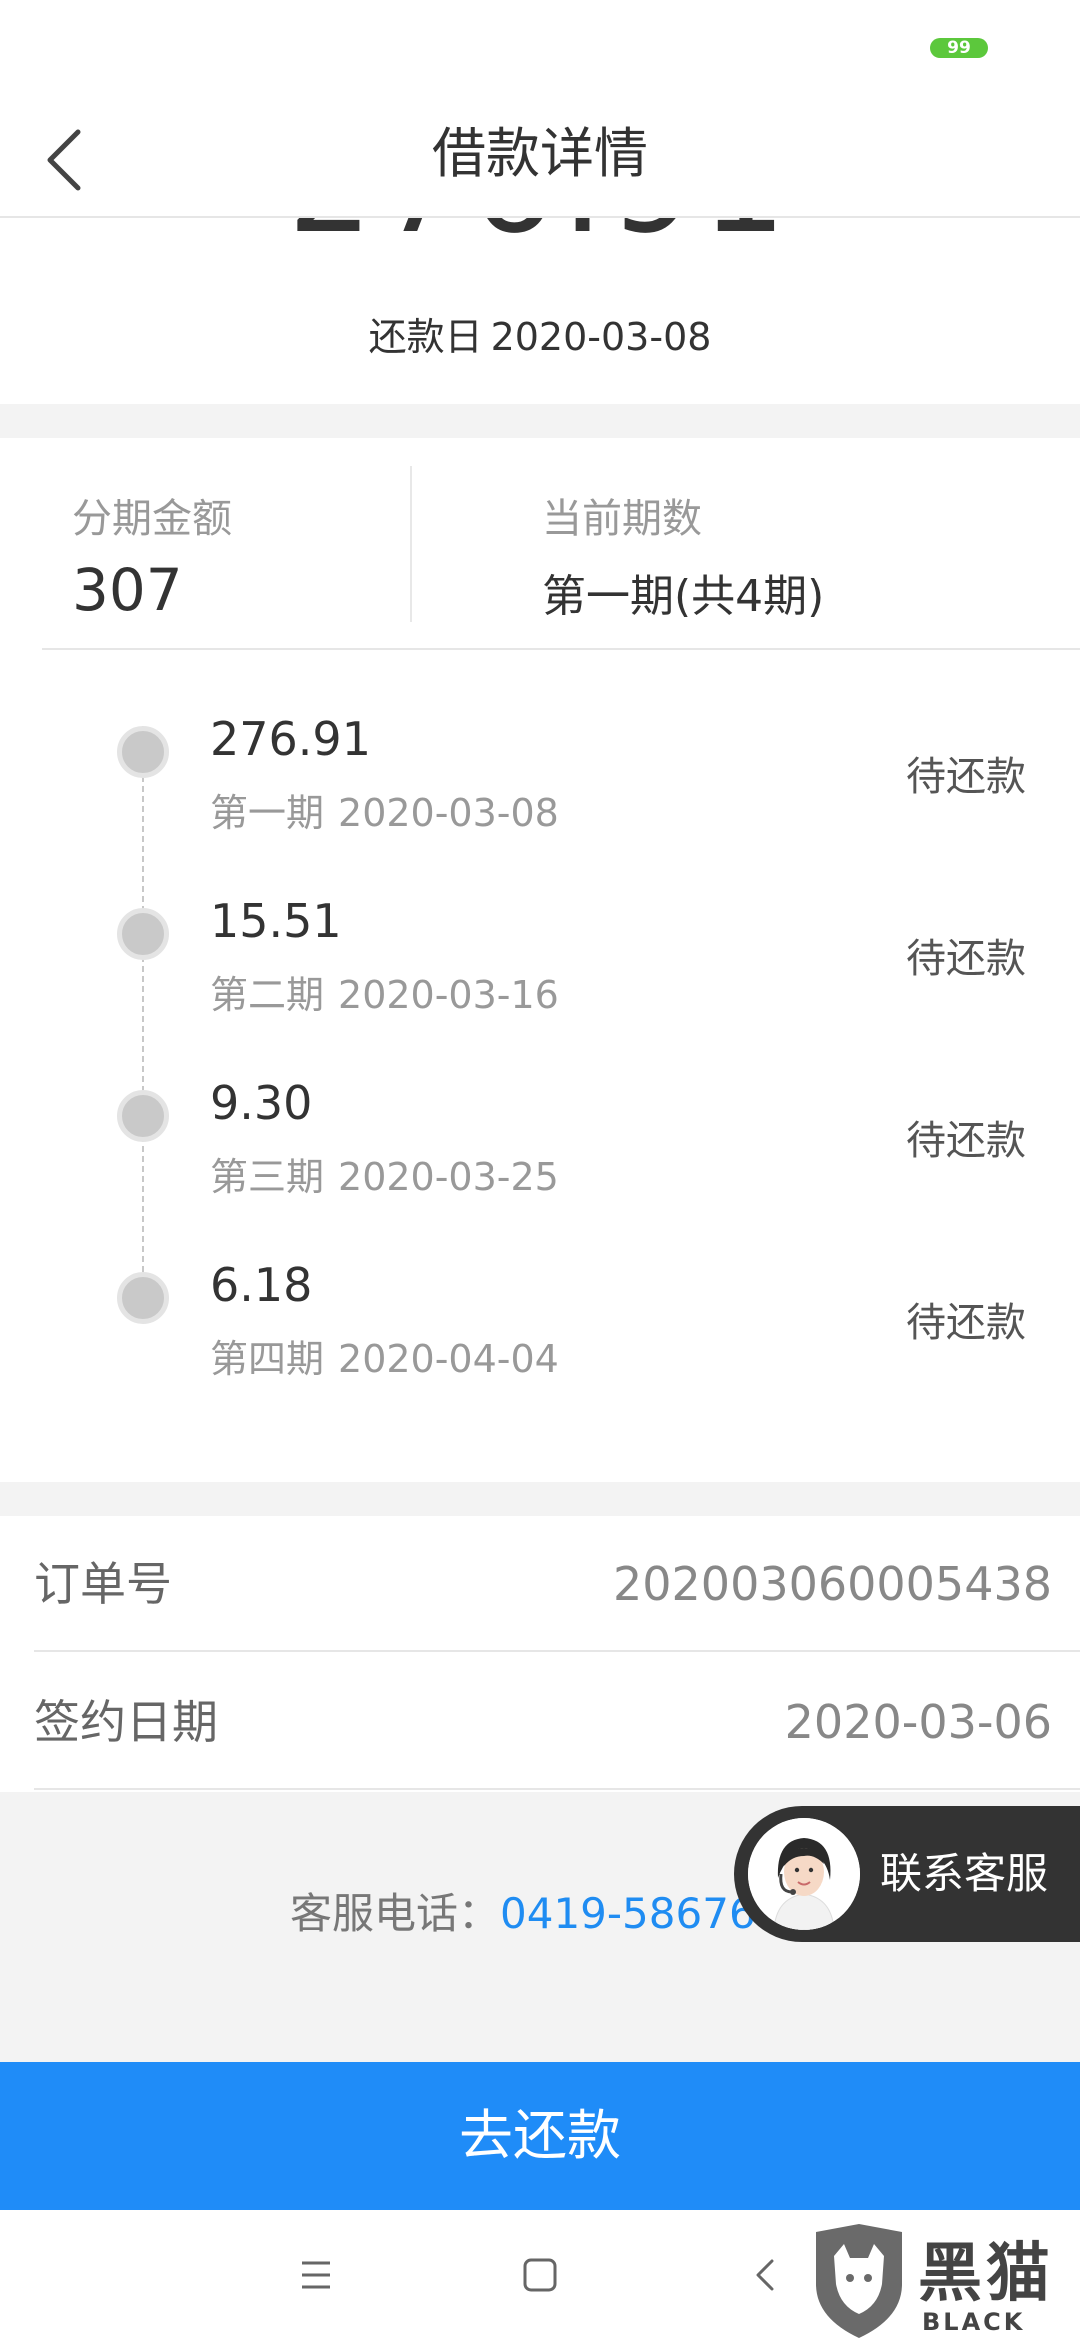  I want to click on timeline-item: 9.30 第三期 2020-03-25 待还款, so click(540, 1127).